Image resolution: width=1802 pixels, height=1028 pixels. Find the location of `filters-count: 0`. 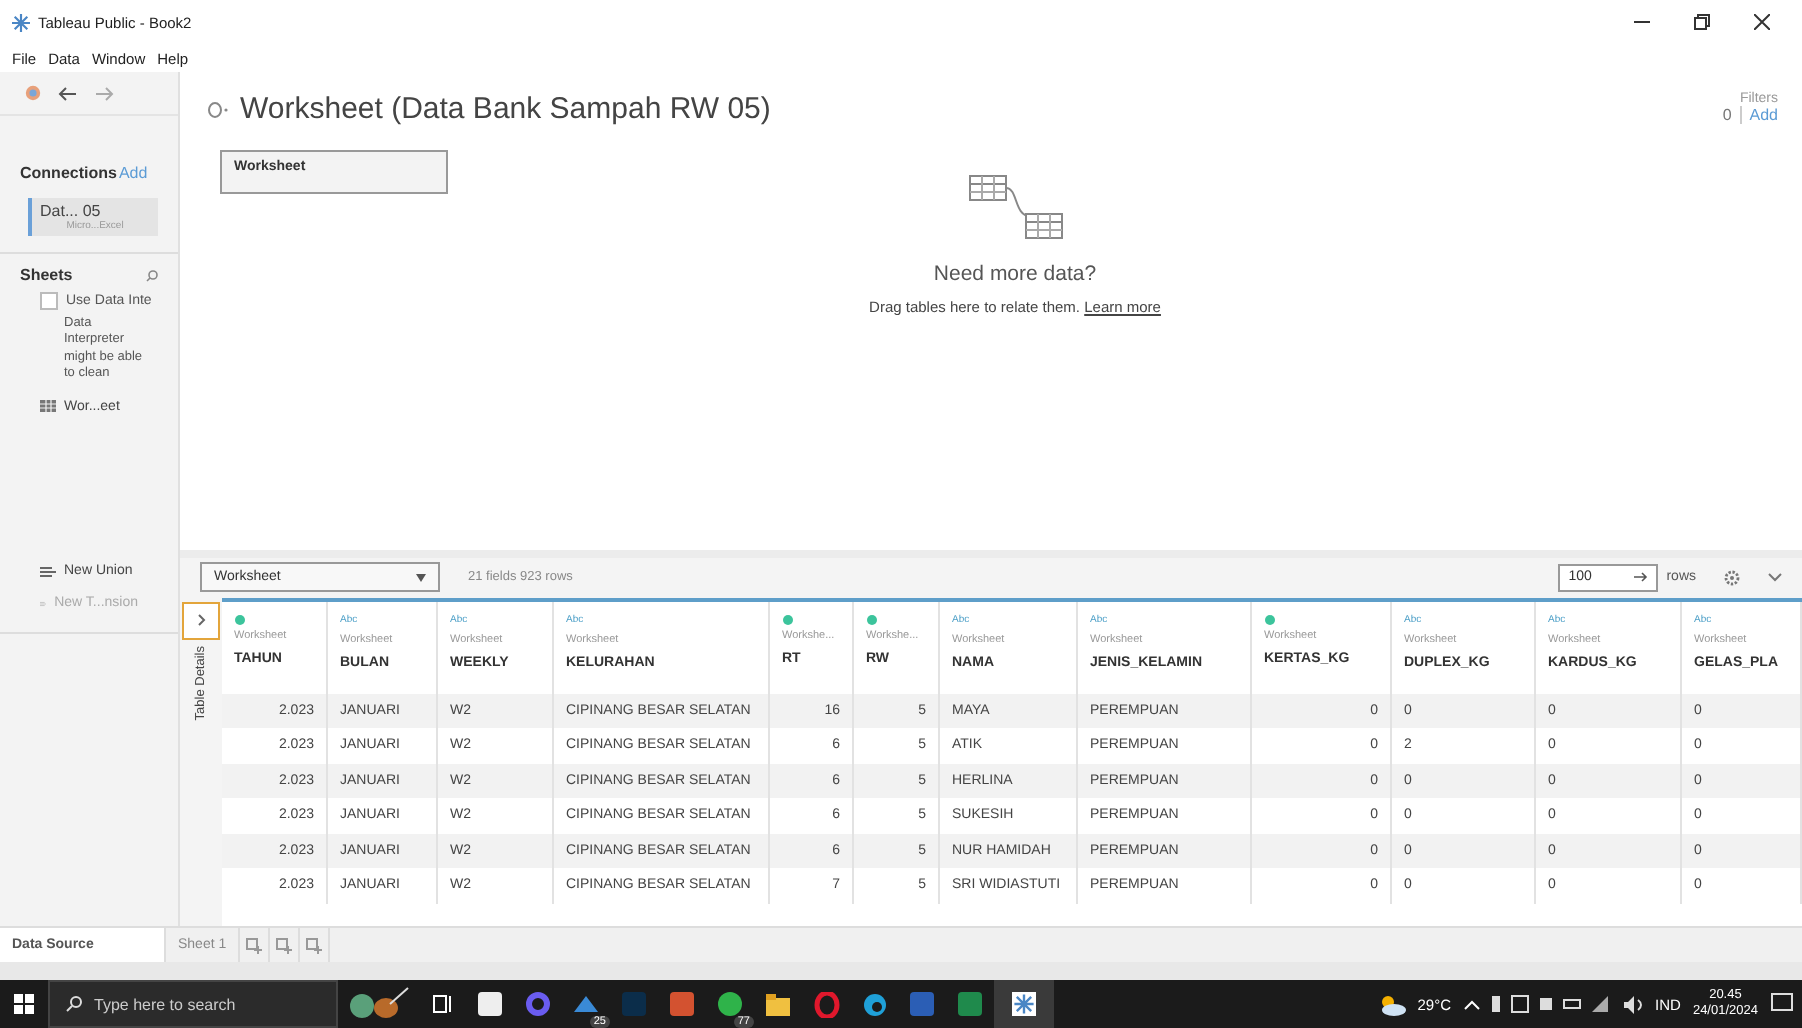

filters-count: 0 is located at coordinates (1732, 115).